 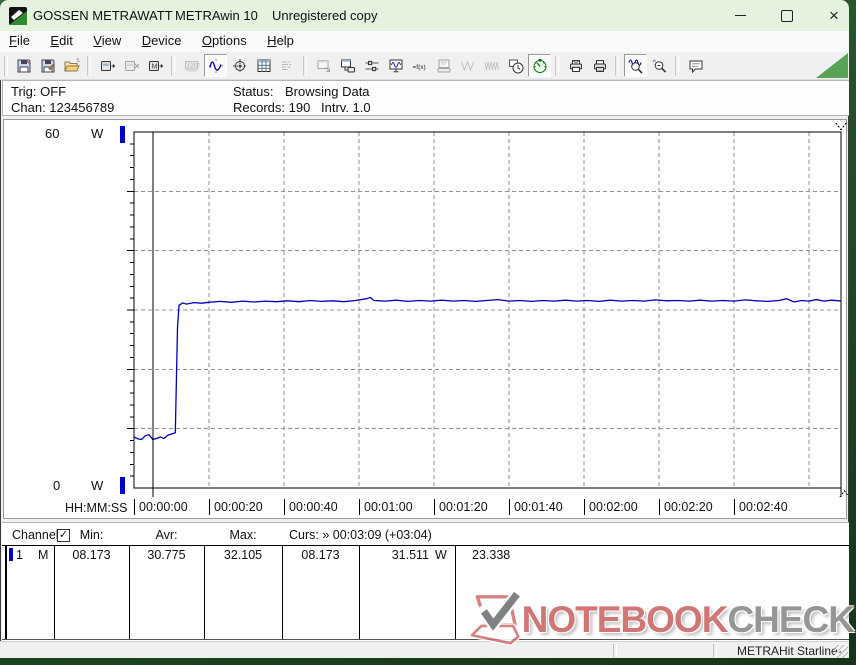 What do you see at coordinates (91, 555) in the screenshot?
I see `cell-min: 08.173` at bounding box center [91, 555].